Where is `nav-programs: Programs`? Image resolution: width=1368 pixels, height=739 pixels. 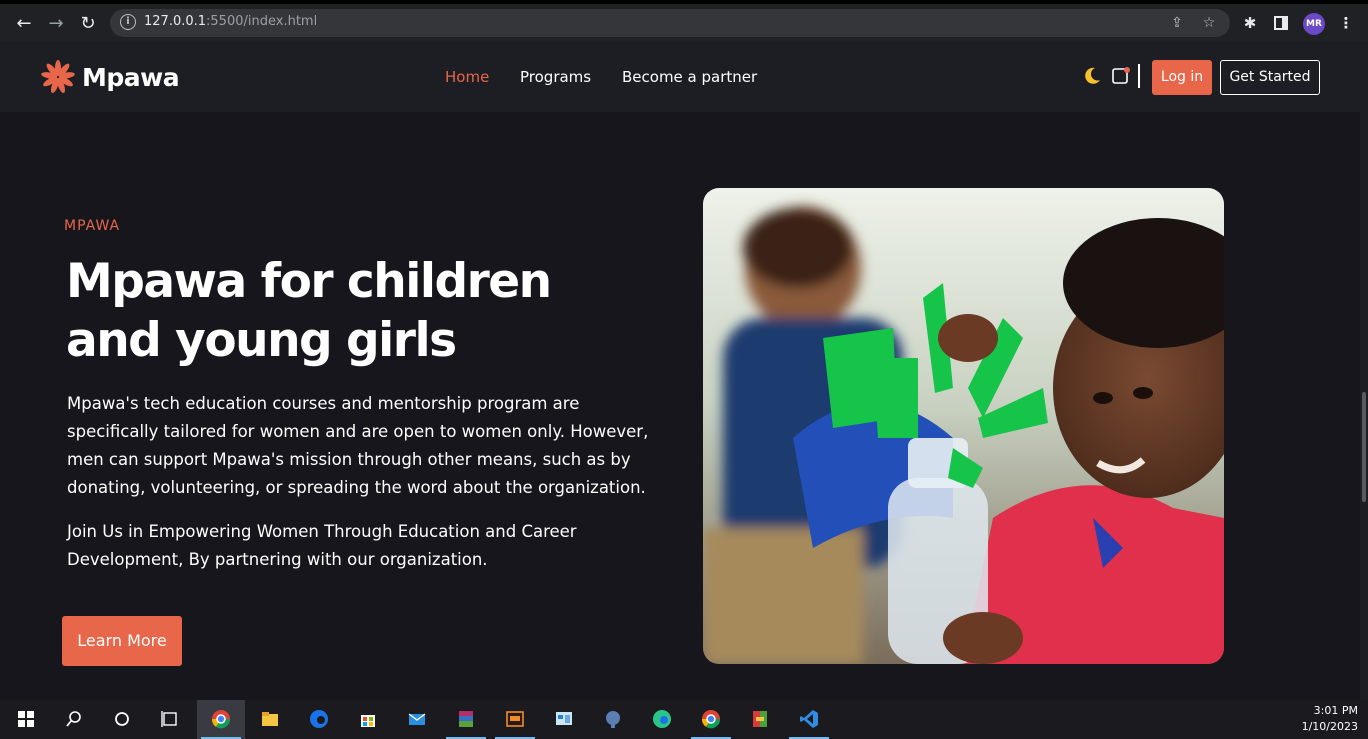
nav-programs: Programs is located at coordinates (555, 77).